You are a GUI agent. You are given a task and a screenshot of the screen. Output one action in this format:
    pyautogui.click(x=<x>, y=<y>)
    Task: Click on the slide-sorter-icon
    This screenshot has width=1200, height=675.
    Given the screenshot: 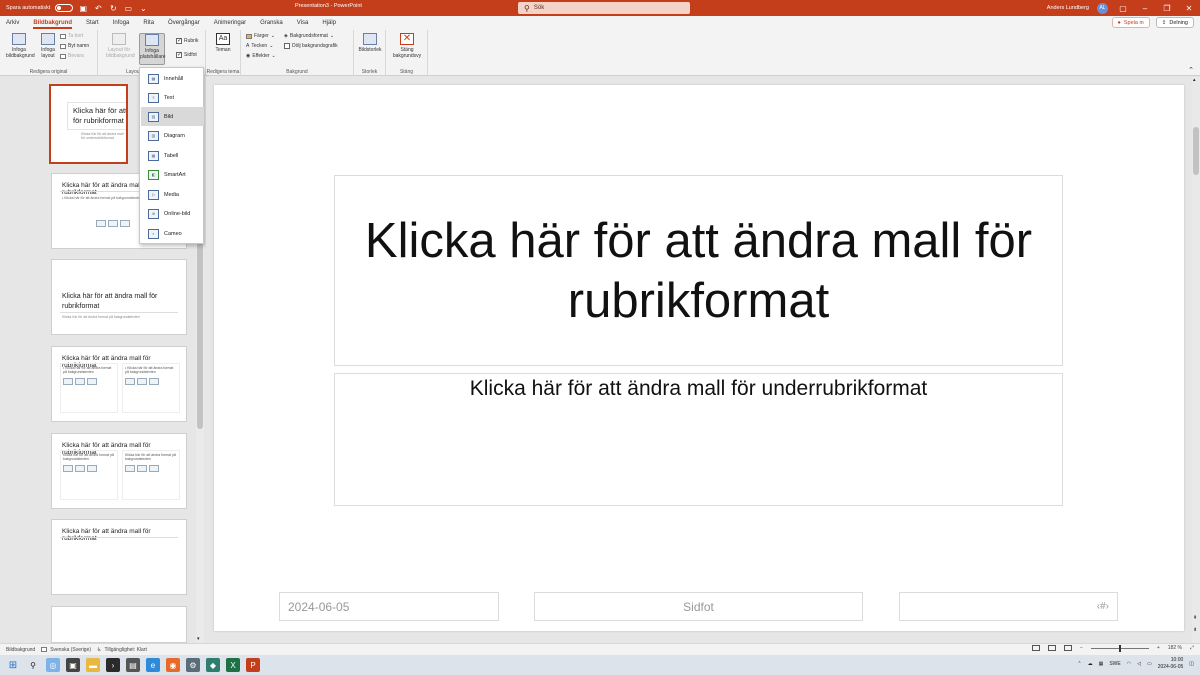 What is the action you would take?
    pyautogui.click(x=1051, y=648)
    